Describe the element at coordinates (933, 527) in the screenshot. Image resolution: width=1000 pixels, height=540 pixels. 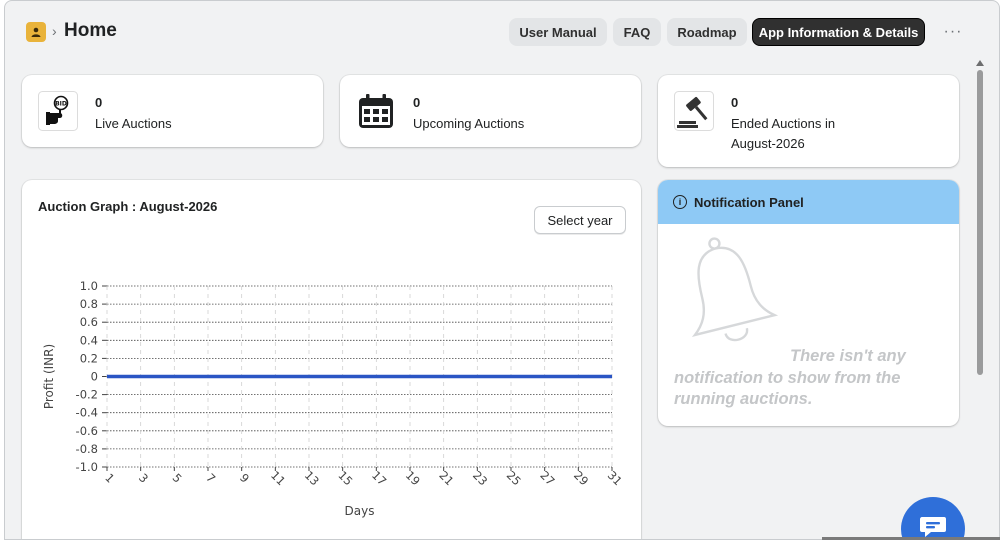
I see `chat-icon` at that location.